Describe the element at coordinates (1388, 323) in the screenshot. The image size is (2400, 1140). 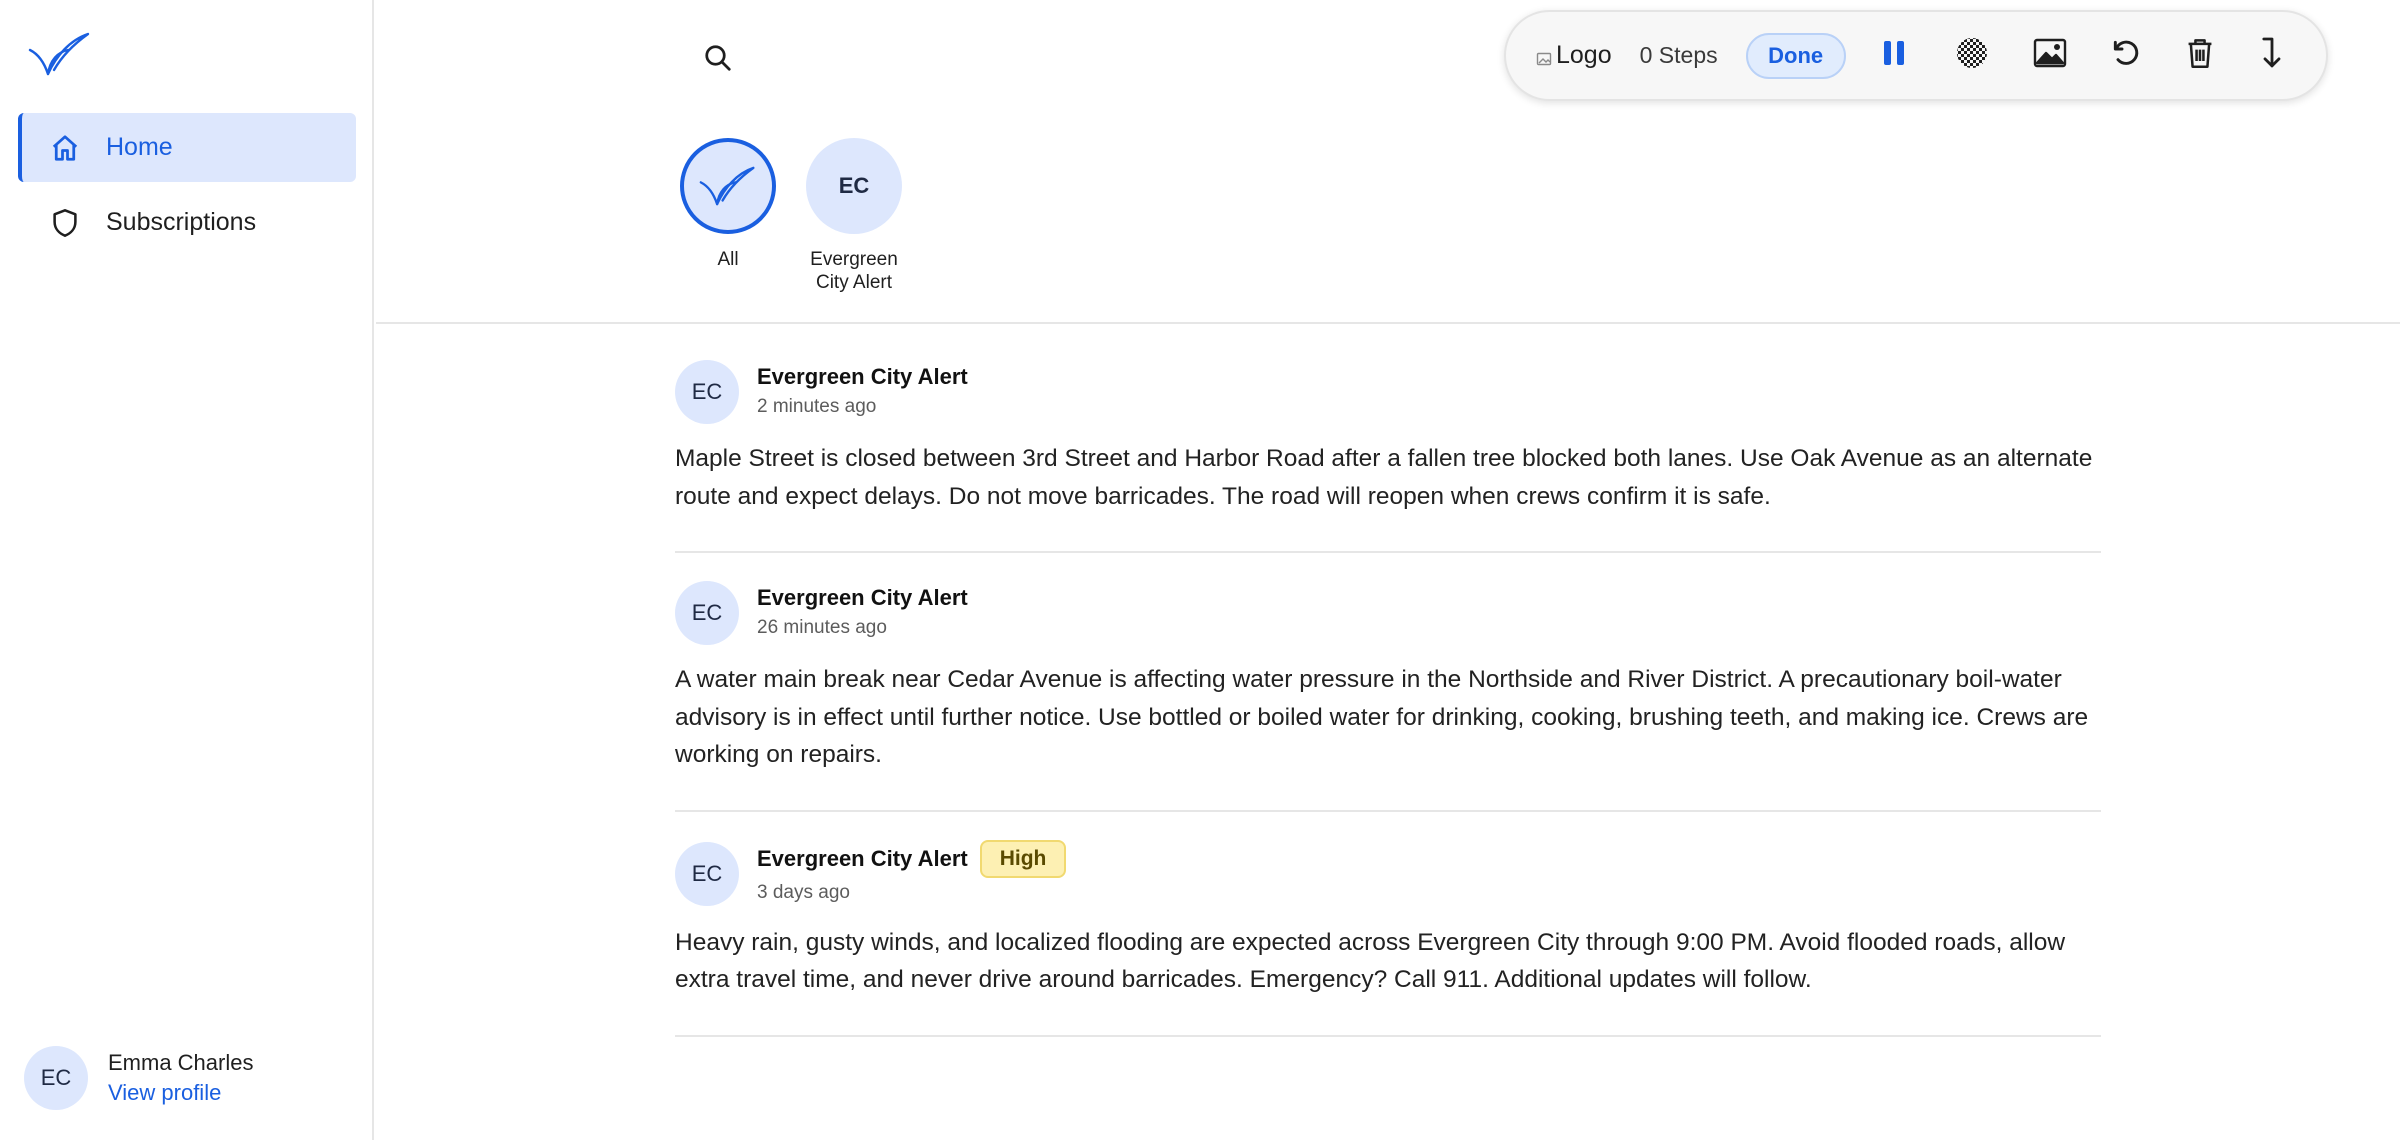
I see `header-divider` at that location.